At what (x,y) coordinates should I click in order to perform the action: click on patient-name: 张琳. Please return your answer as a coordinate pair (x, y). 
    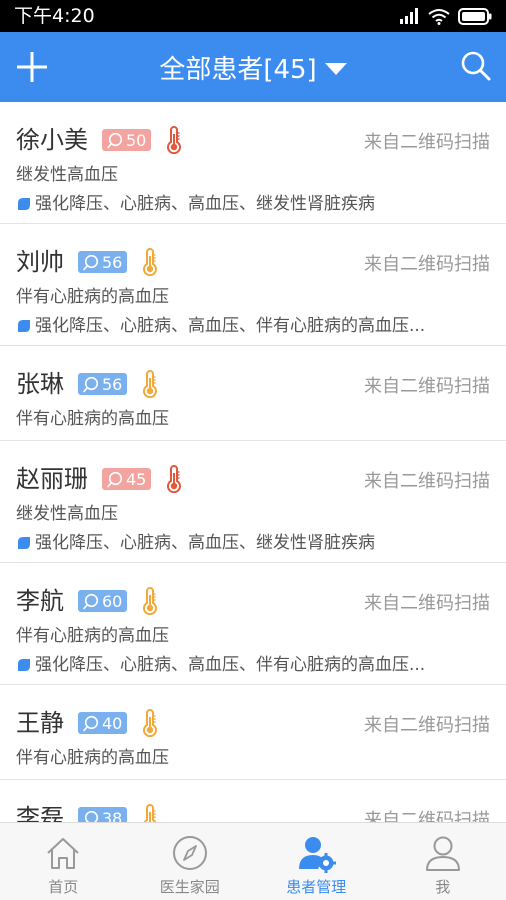
    Looking at the image, I should click on (40, 384).